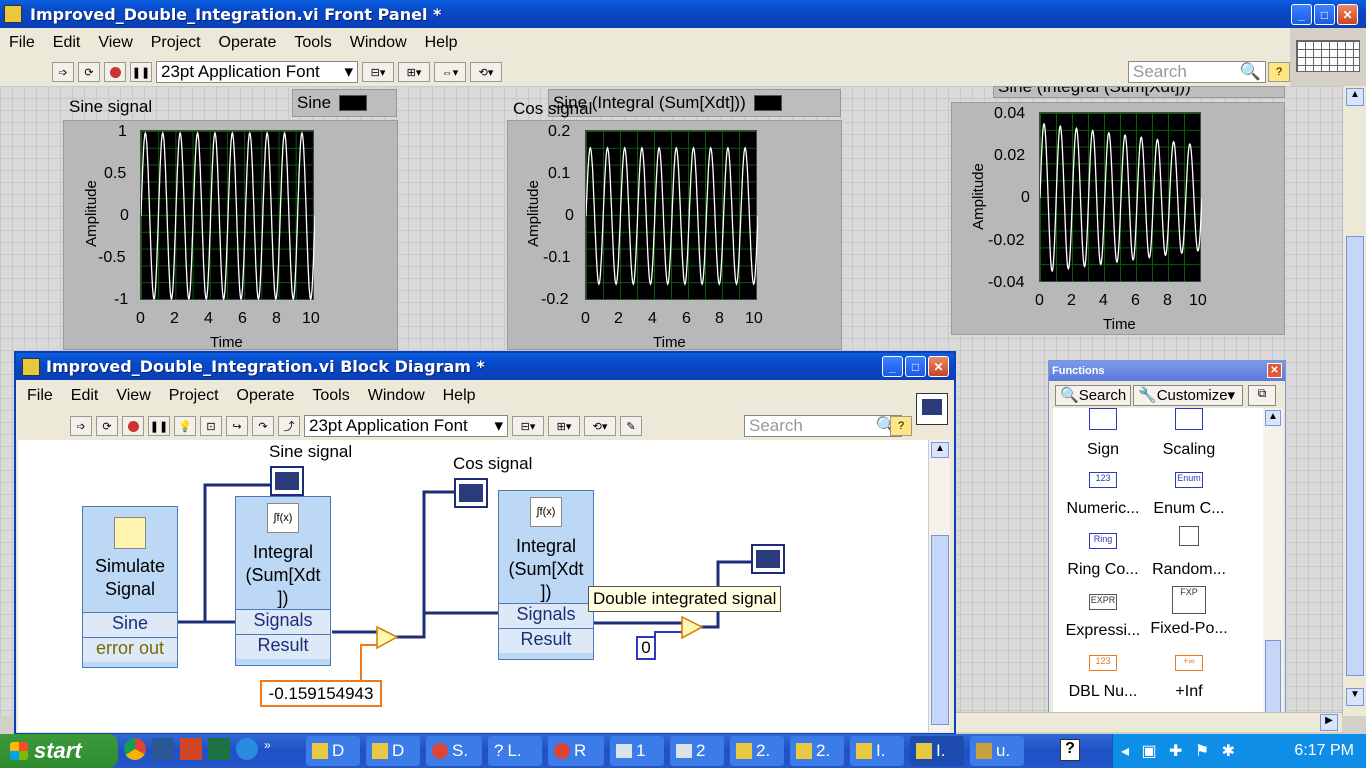 This screenshot has width=1366, height=768. What do you see at coordinates (1078, 371) in the screenshot?
I see `functions-palette-title: Functions` at bounding box center [1078, 371].